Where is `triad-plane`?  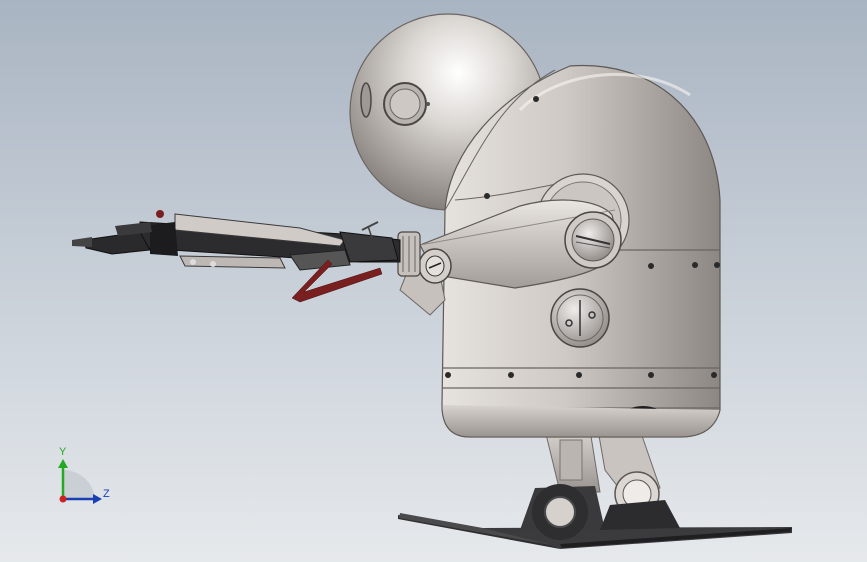 triad-plane is located at coordinates (79, 484).